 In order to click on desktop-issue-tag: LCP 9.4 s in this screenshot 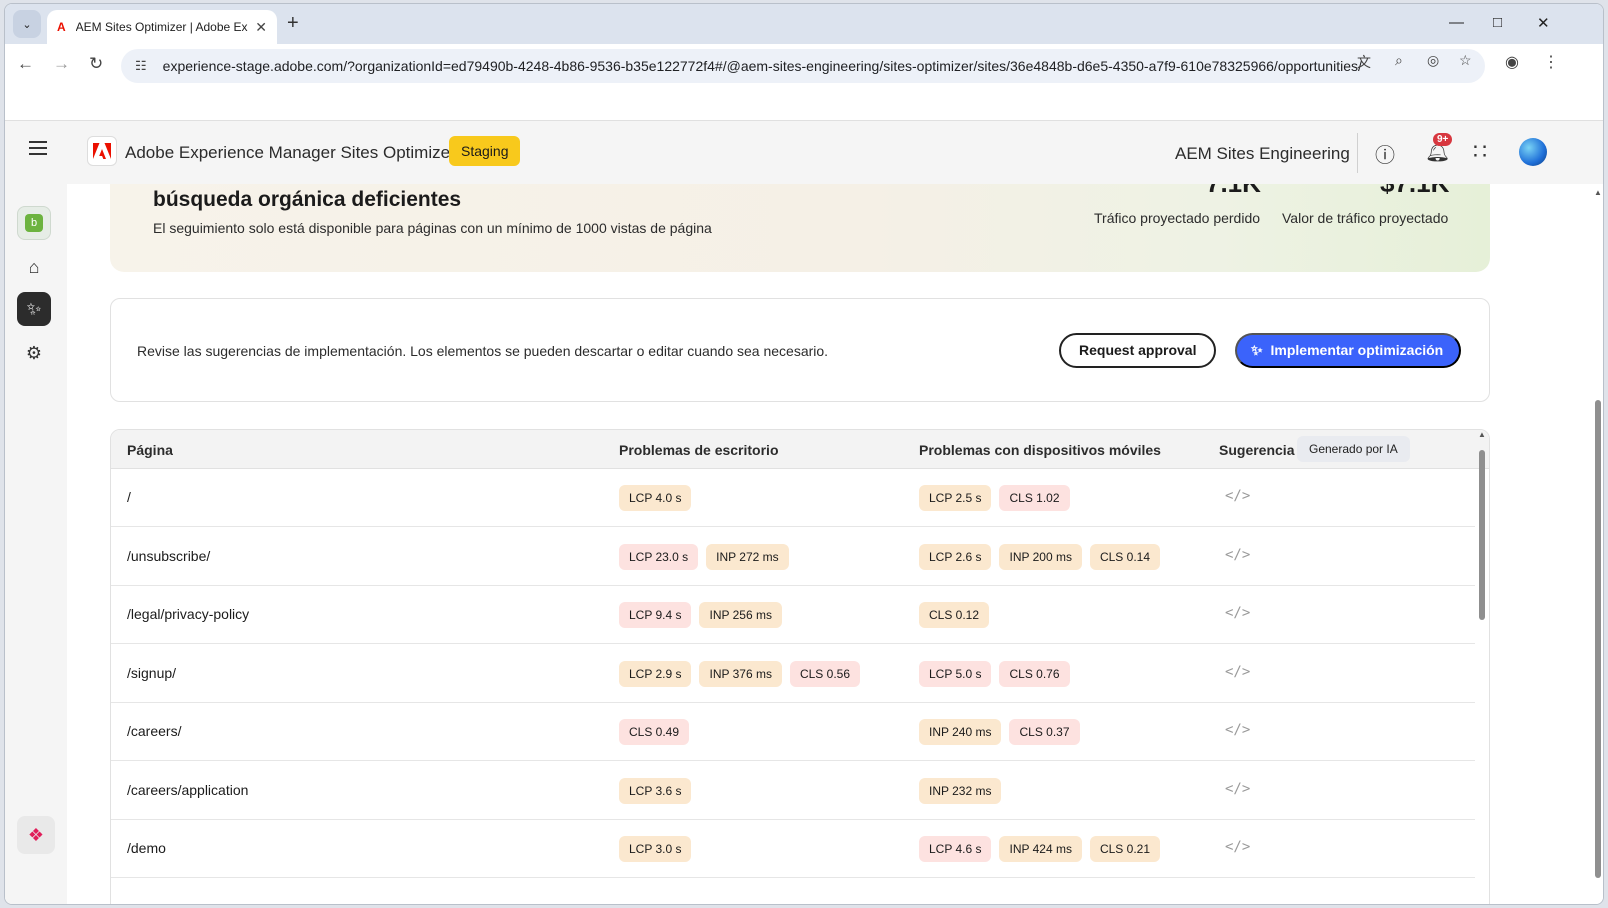, I will do `click(655, 615)`.